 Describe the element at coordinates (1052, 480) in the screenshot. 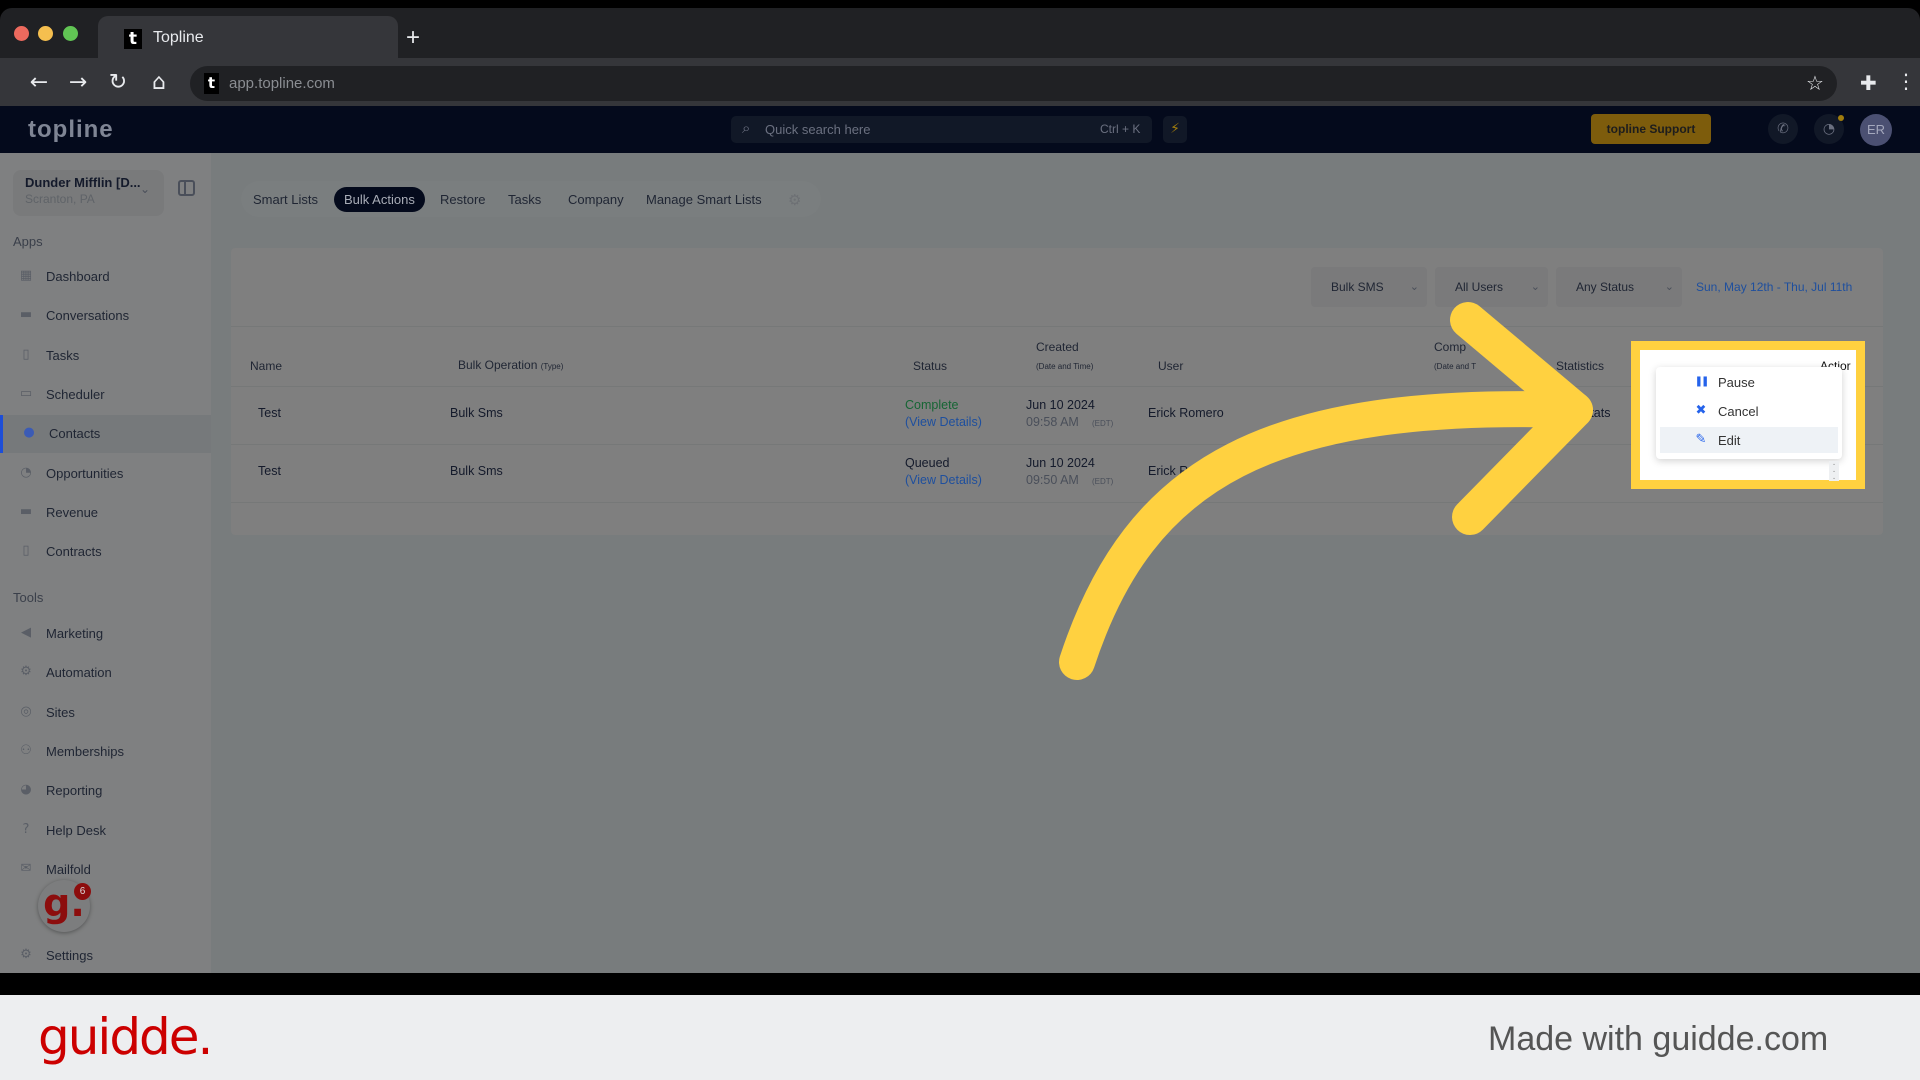

I see `cell-created-time: 09:50 AM` at that location.